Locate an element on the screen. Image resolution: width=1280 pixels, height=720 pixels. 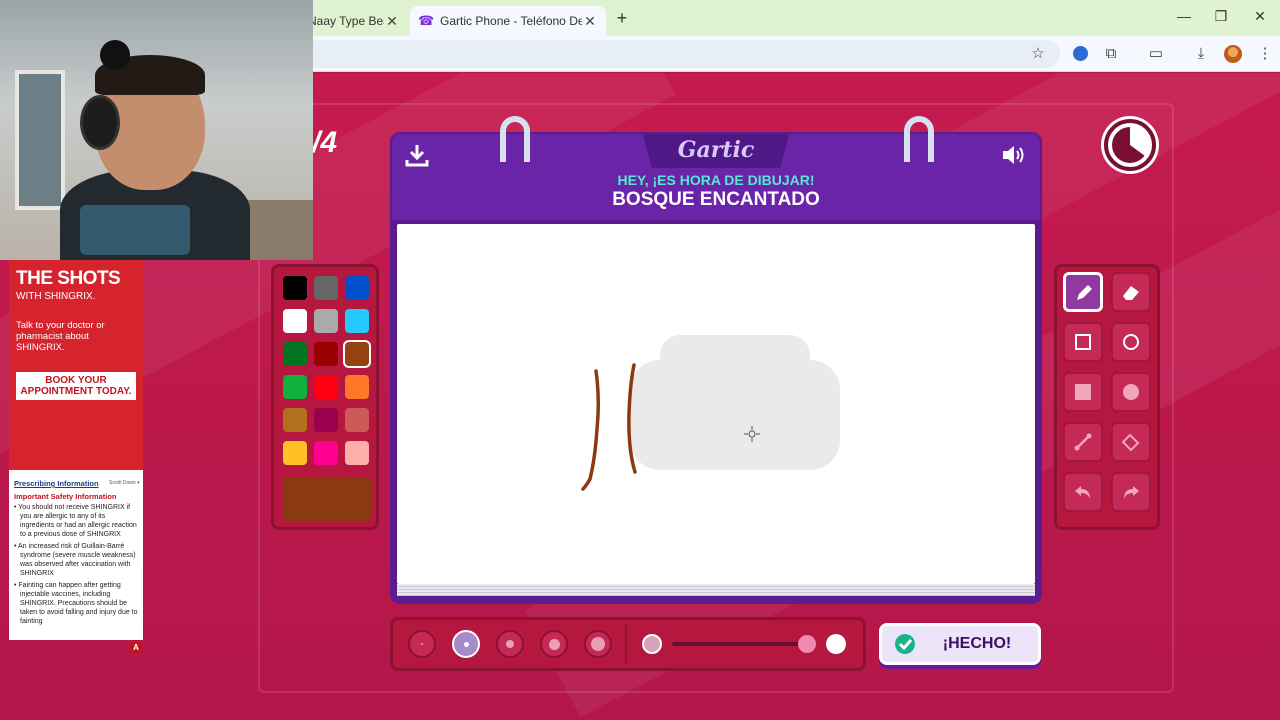
browser-tab-inactive: Naay Type Beat ✕ is located at coordinates (354, 21).